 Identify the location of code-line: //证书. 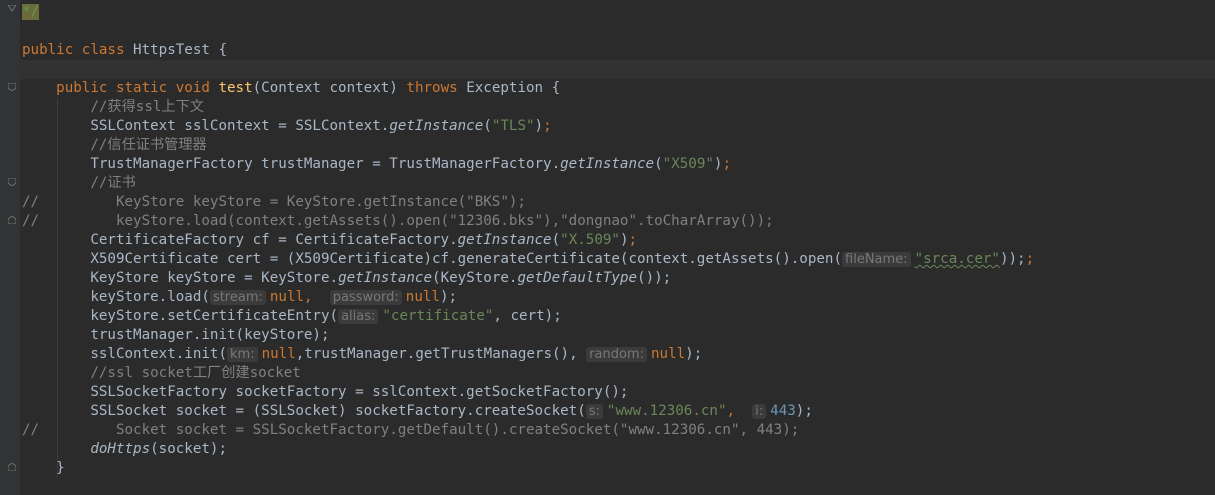
(79, 183).